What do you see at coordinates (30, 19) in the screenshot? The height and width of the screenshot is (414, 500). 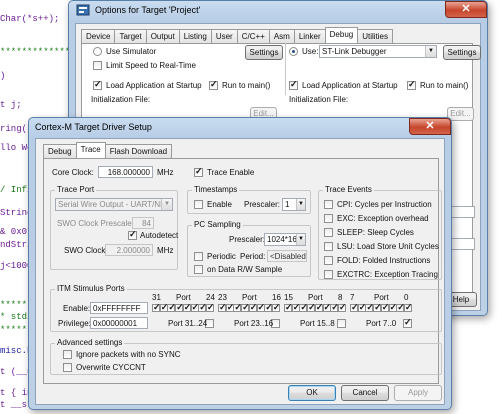 I see `code-line: Char(*s++);` at bounding box center [30, 19].